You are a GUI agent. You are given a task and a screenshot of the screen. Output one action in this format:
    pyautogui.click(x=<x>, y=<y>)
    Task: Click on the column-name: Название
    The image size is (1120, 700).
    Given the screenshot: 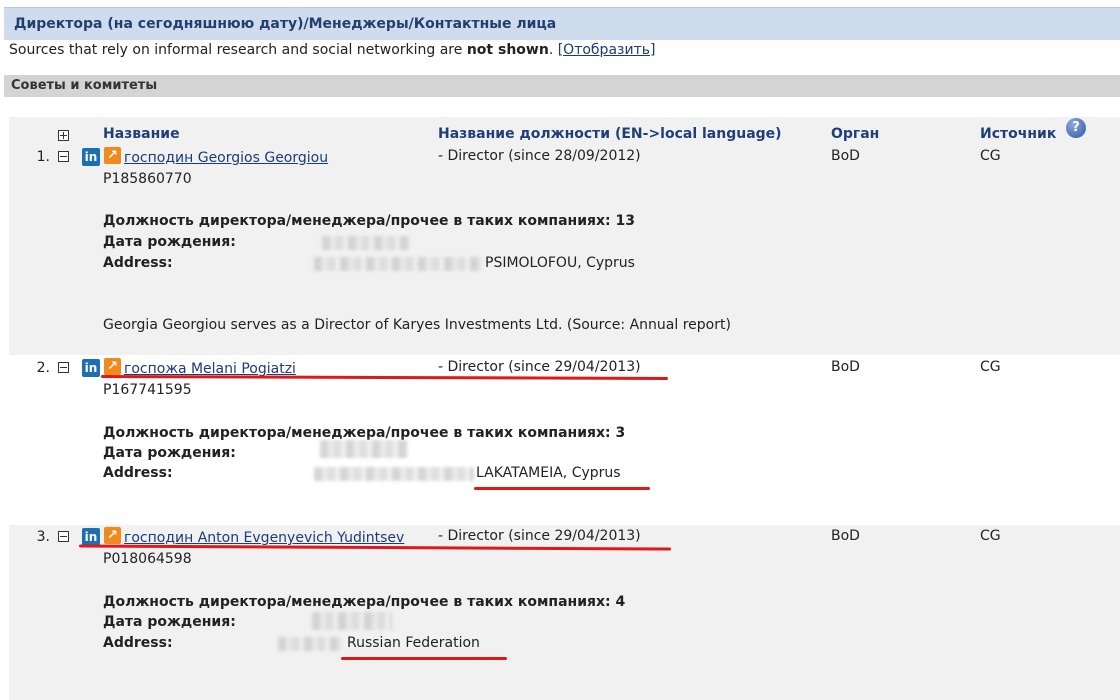 What is the action you would take?
    pyautogui.click(x=141, y=134)
    